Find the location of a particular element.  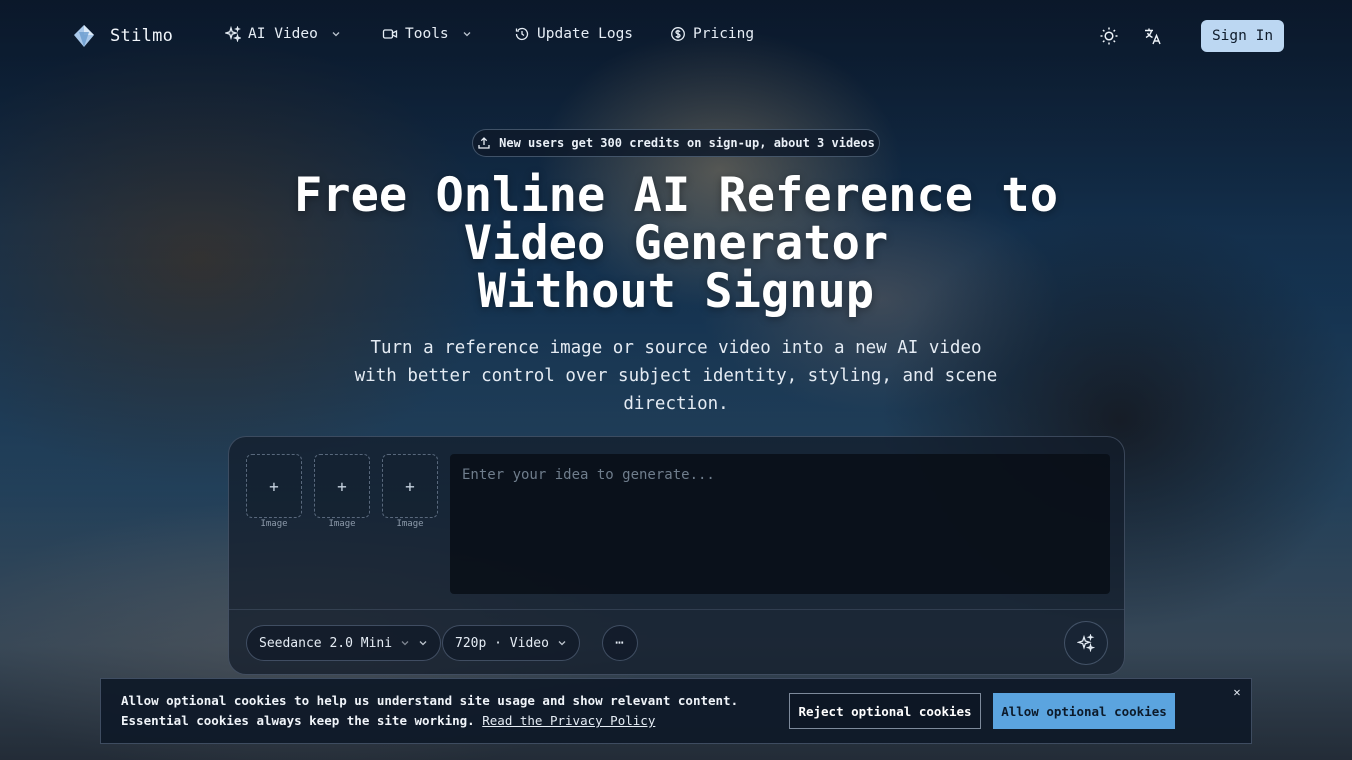

title-line: Video Generator is located at coordinates (676, 243).